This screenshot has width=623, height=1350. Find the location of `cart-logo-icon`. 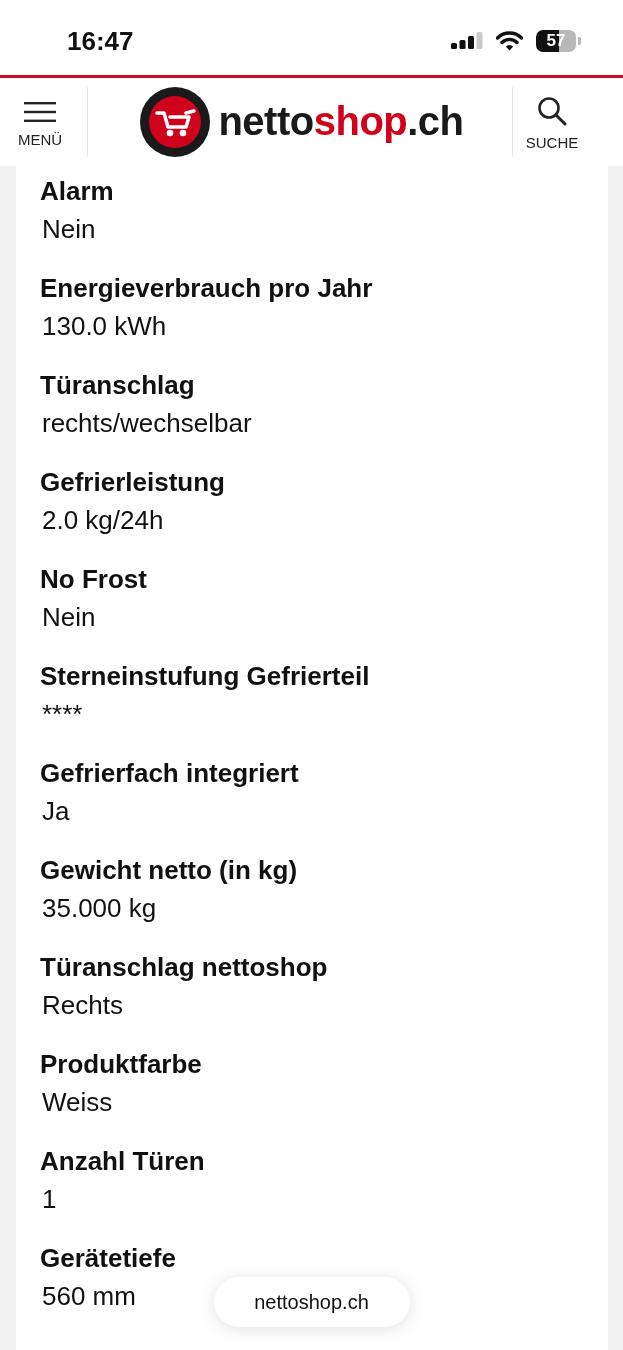

cart-logo-icon is located at coordinates (175, 122).